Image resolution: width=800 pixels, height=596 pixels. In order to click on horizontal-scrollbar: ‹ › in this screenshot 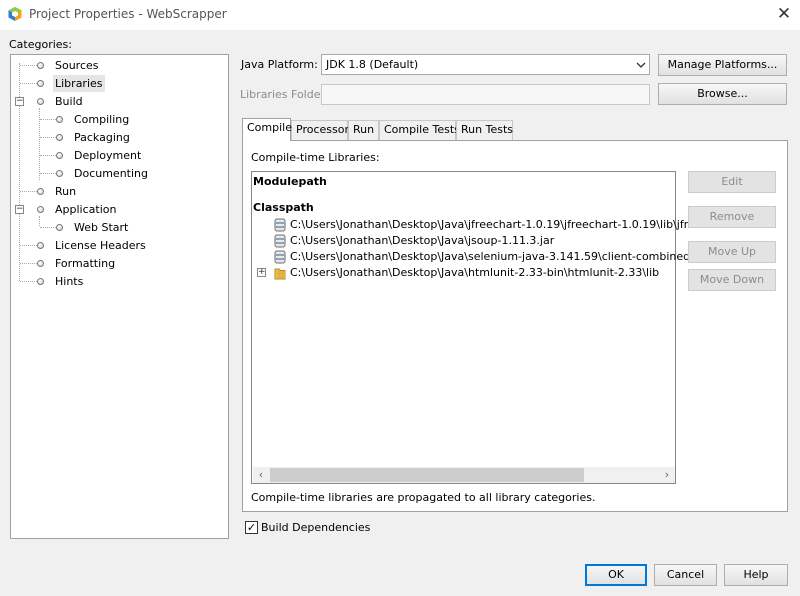, I will do `click(464, 475)`.